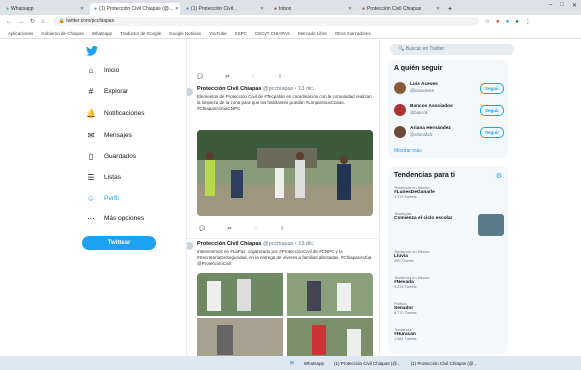  What do you see at coordinates (8, 9) in the screenshot?
I see `whatsapp-icon: ●` at bounding box center [8, 9].